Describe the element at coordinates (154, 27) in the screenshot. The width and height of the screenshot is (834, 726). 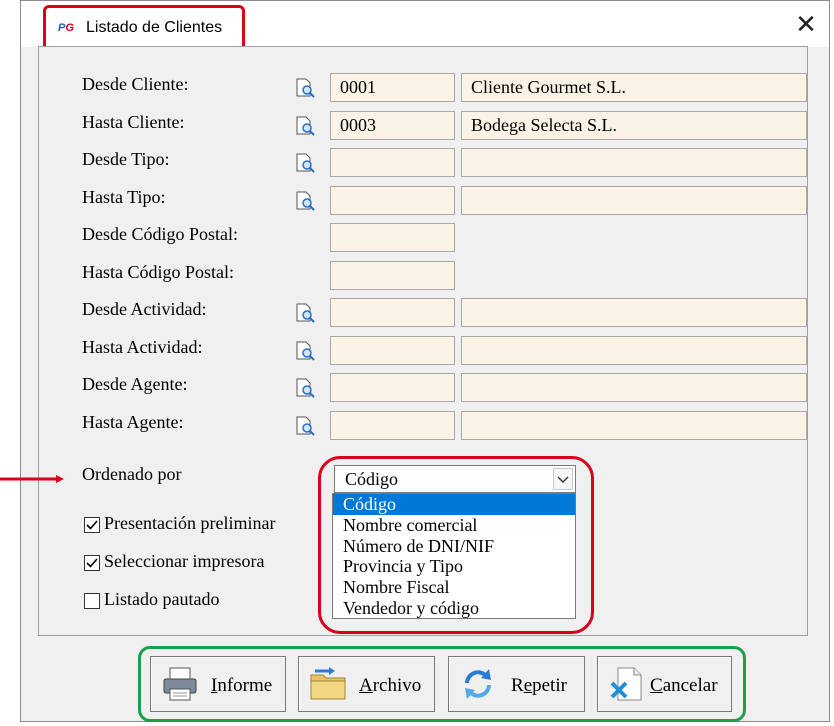
I see `window-title: Listado de Clientes` at that location.